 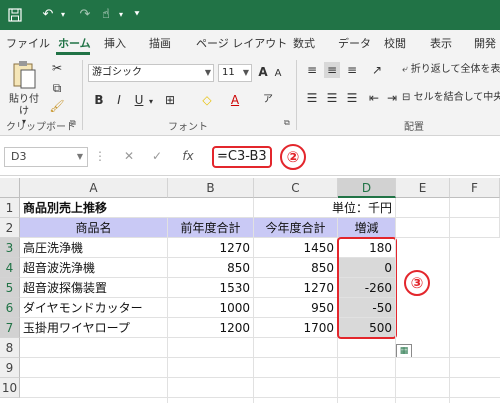 I want to click on format-painter-icon: 🖌, so click(x=57, y=106).